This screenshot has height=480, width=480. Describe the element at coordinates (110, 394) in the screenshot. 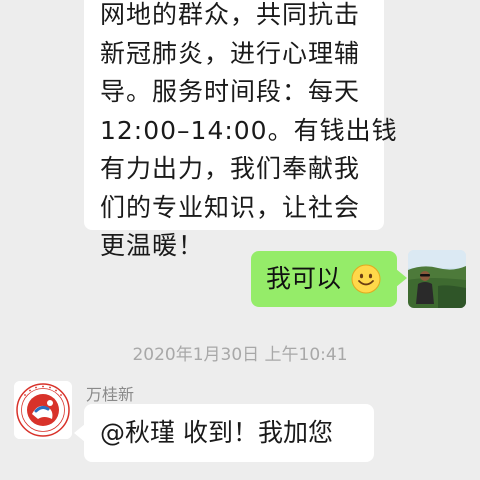

I see `sender-name: 万桂新` at that location.